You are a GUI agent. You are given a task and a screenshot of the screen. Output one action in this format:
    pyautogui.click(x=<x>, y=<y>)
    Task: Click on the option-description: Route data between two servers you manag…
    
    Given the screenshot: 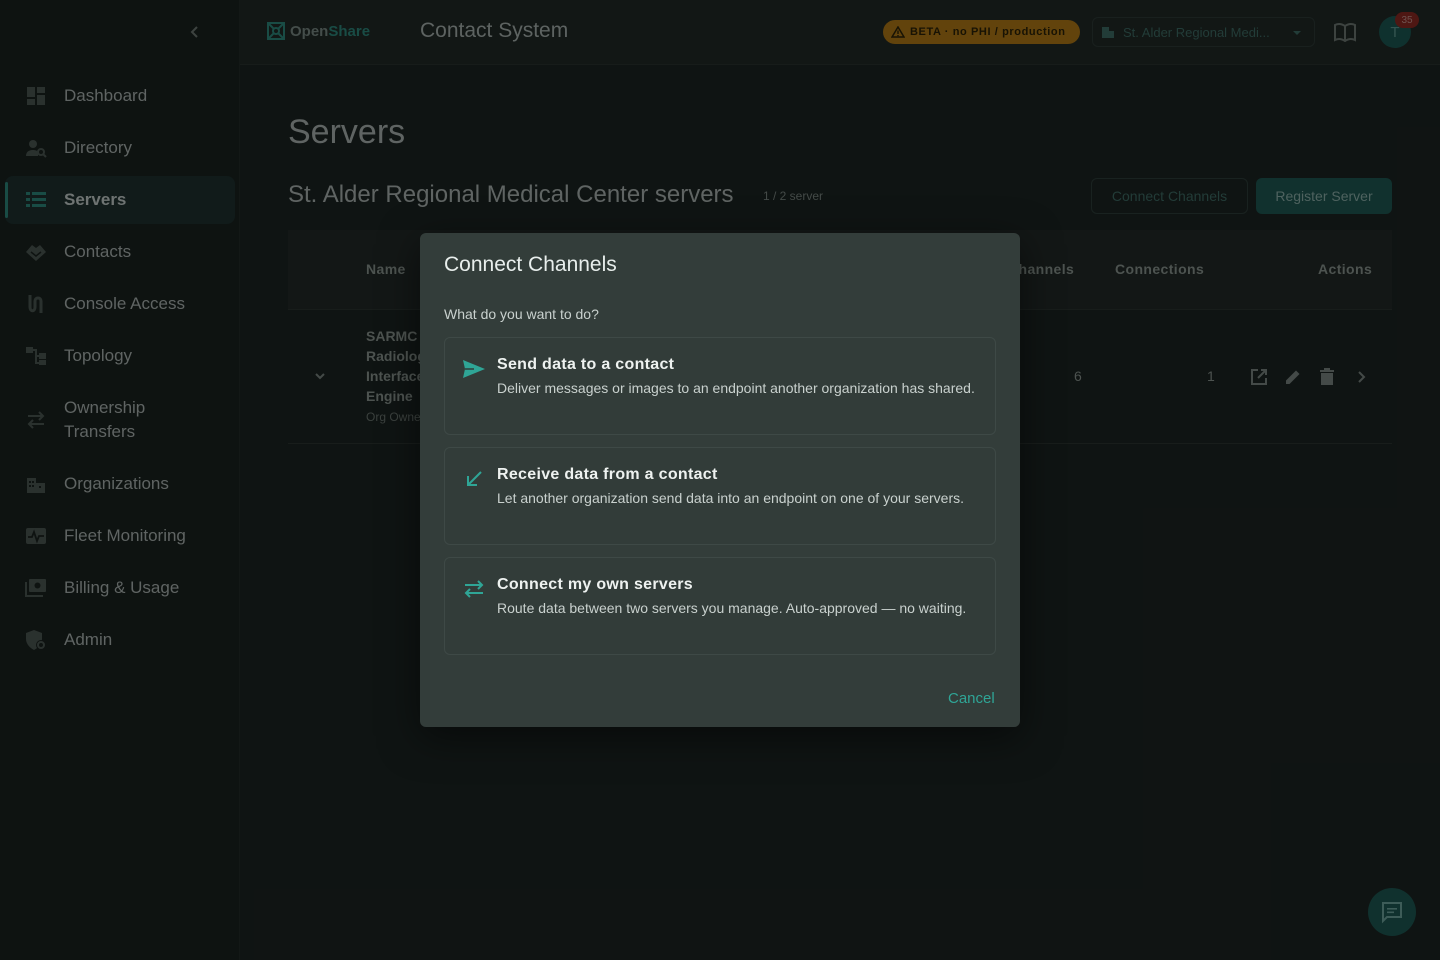 What is the action you would take?
    pyautogui.click(x=732, y=608)
    